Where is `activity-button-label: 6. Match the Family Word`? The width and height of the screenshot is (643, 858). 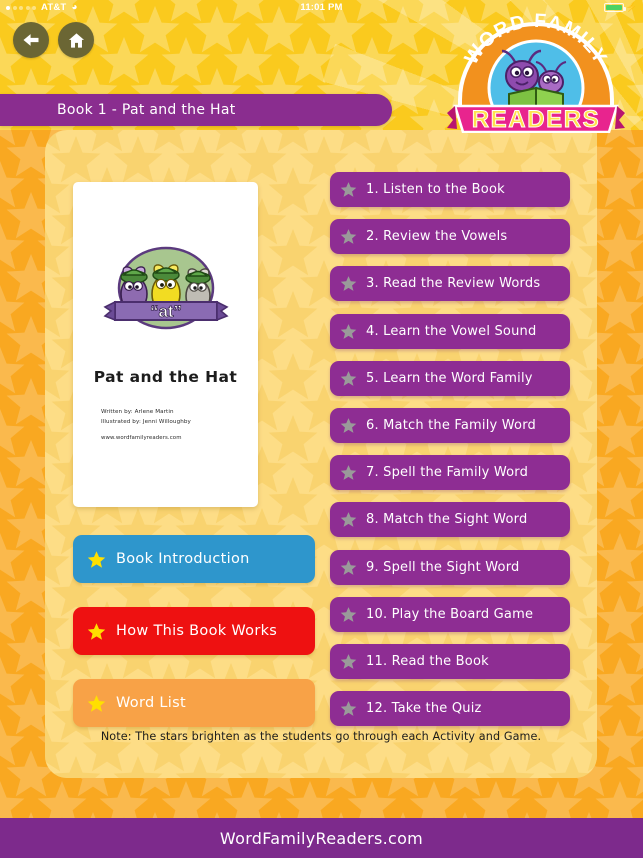
activity-button-label: 6. Match the Family Word is located at coordinates (451, 425).